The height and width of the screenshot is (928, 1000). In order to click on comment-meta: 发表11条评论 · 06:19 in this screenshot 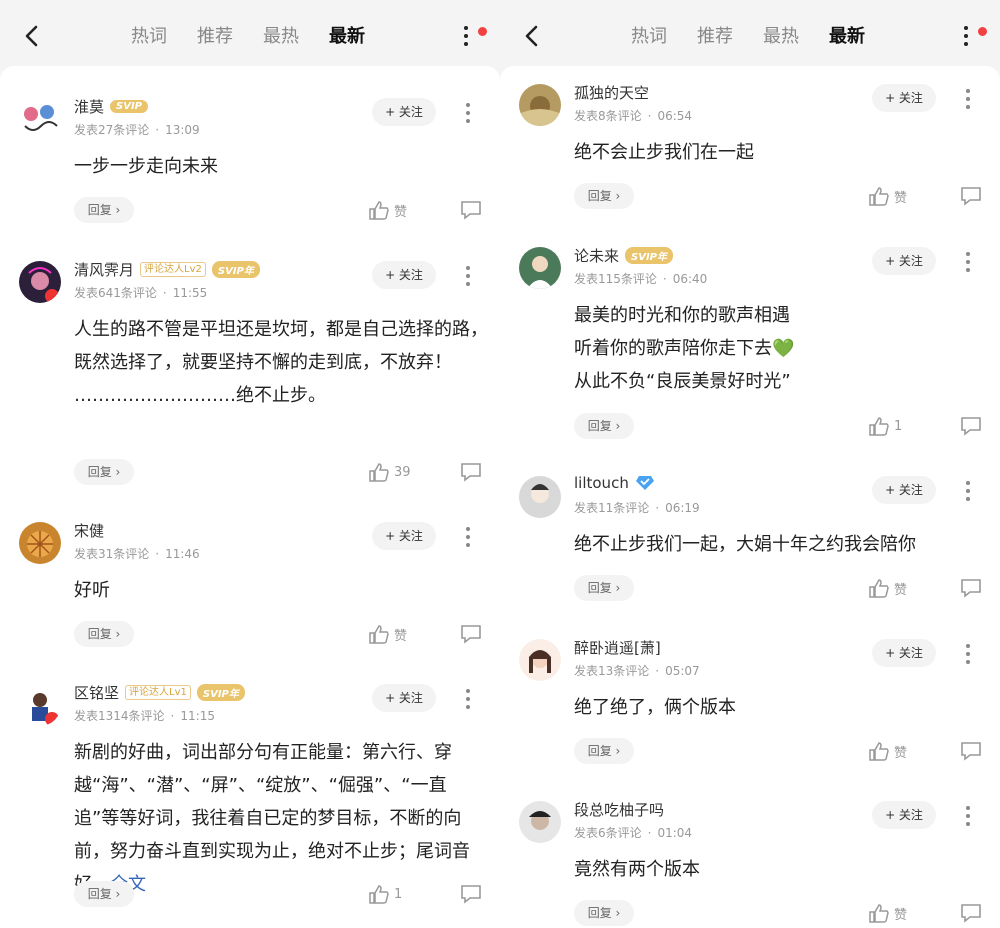, I will do `click(637, 508)`.